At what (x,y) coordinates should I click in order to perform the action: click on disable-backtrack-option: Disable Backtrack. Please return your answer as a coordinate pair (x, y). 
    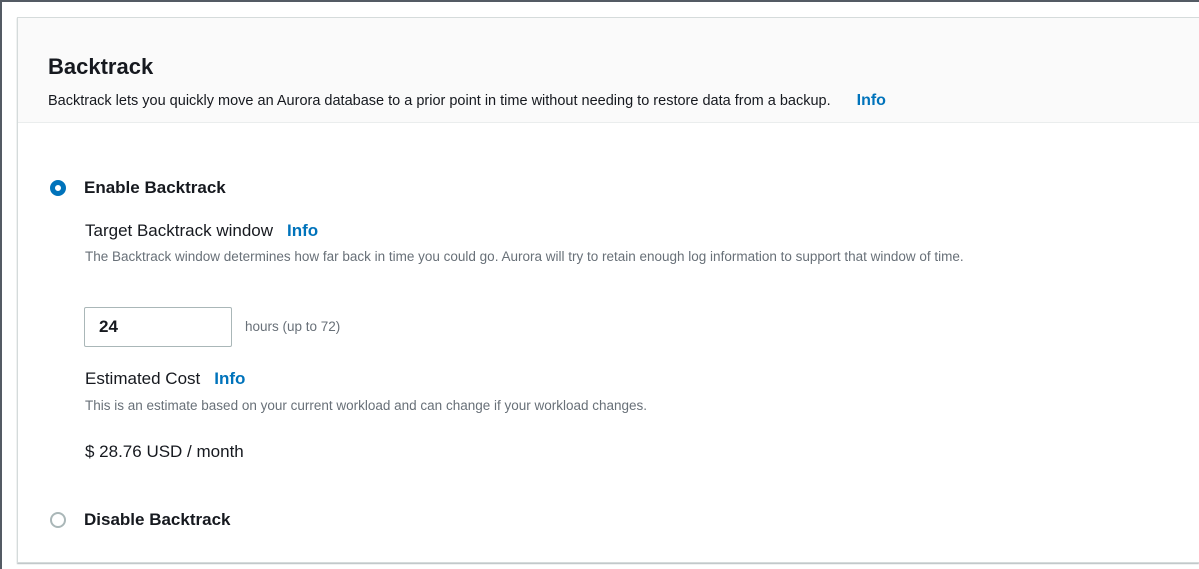
    Looking at the image, I should click on (140, 520).